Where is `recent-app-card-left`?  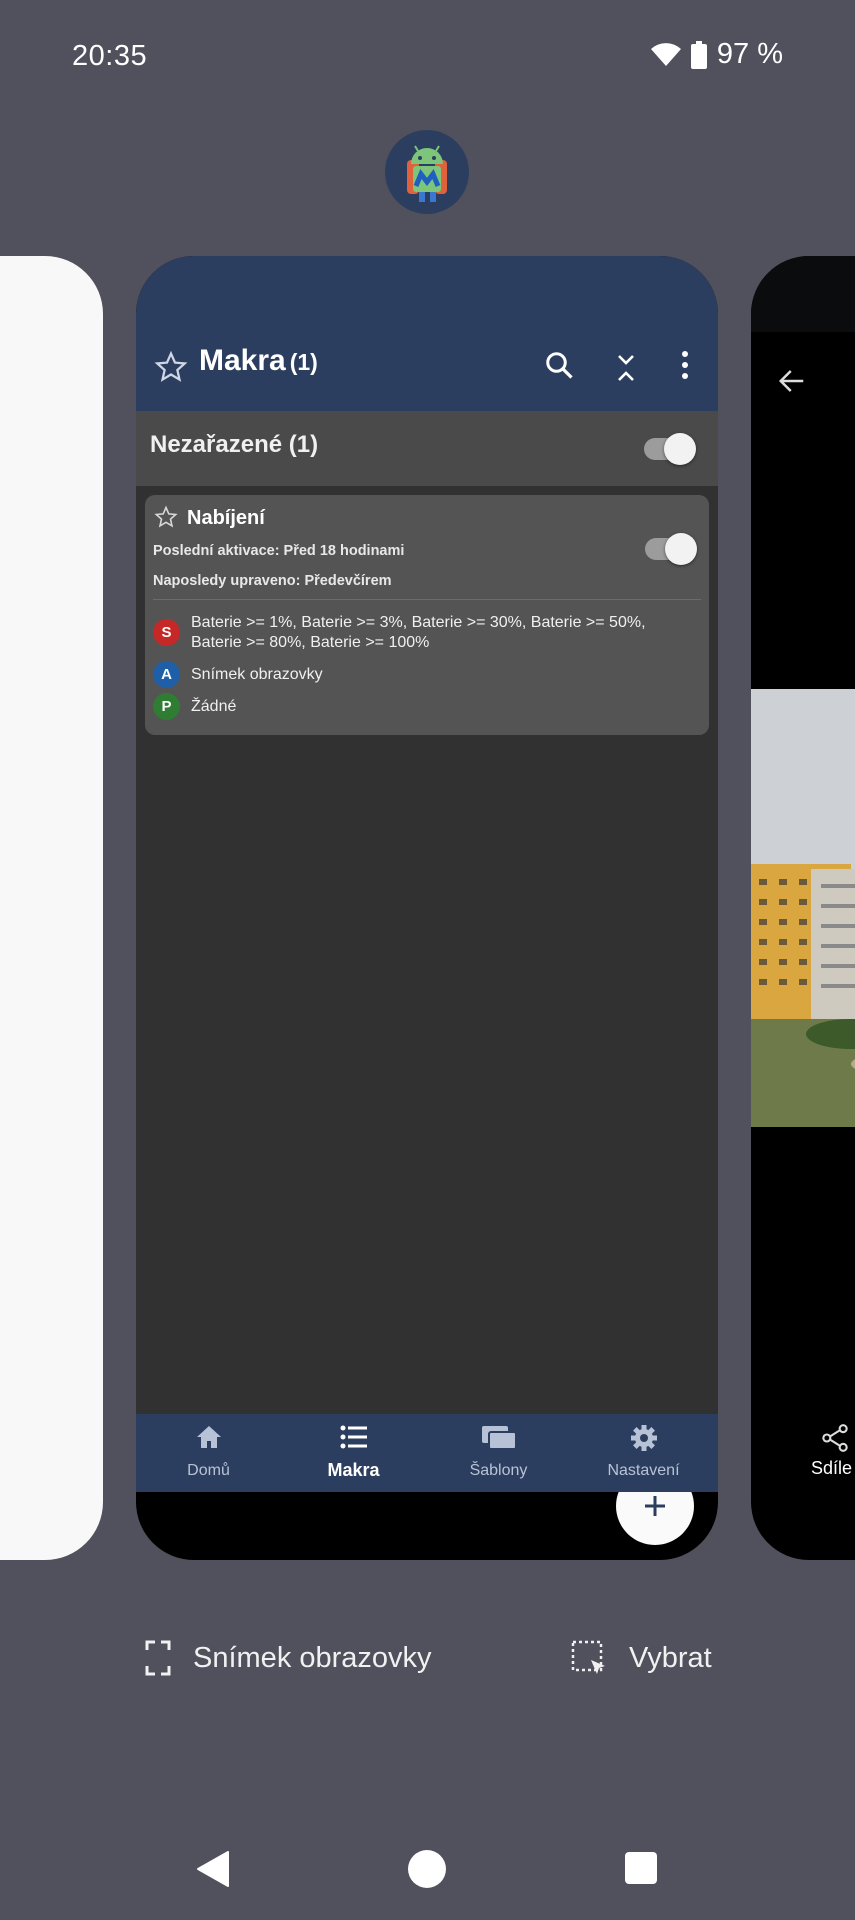 recent-app-card-left is located at coordinates (51, 908).